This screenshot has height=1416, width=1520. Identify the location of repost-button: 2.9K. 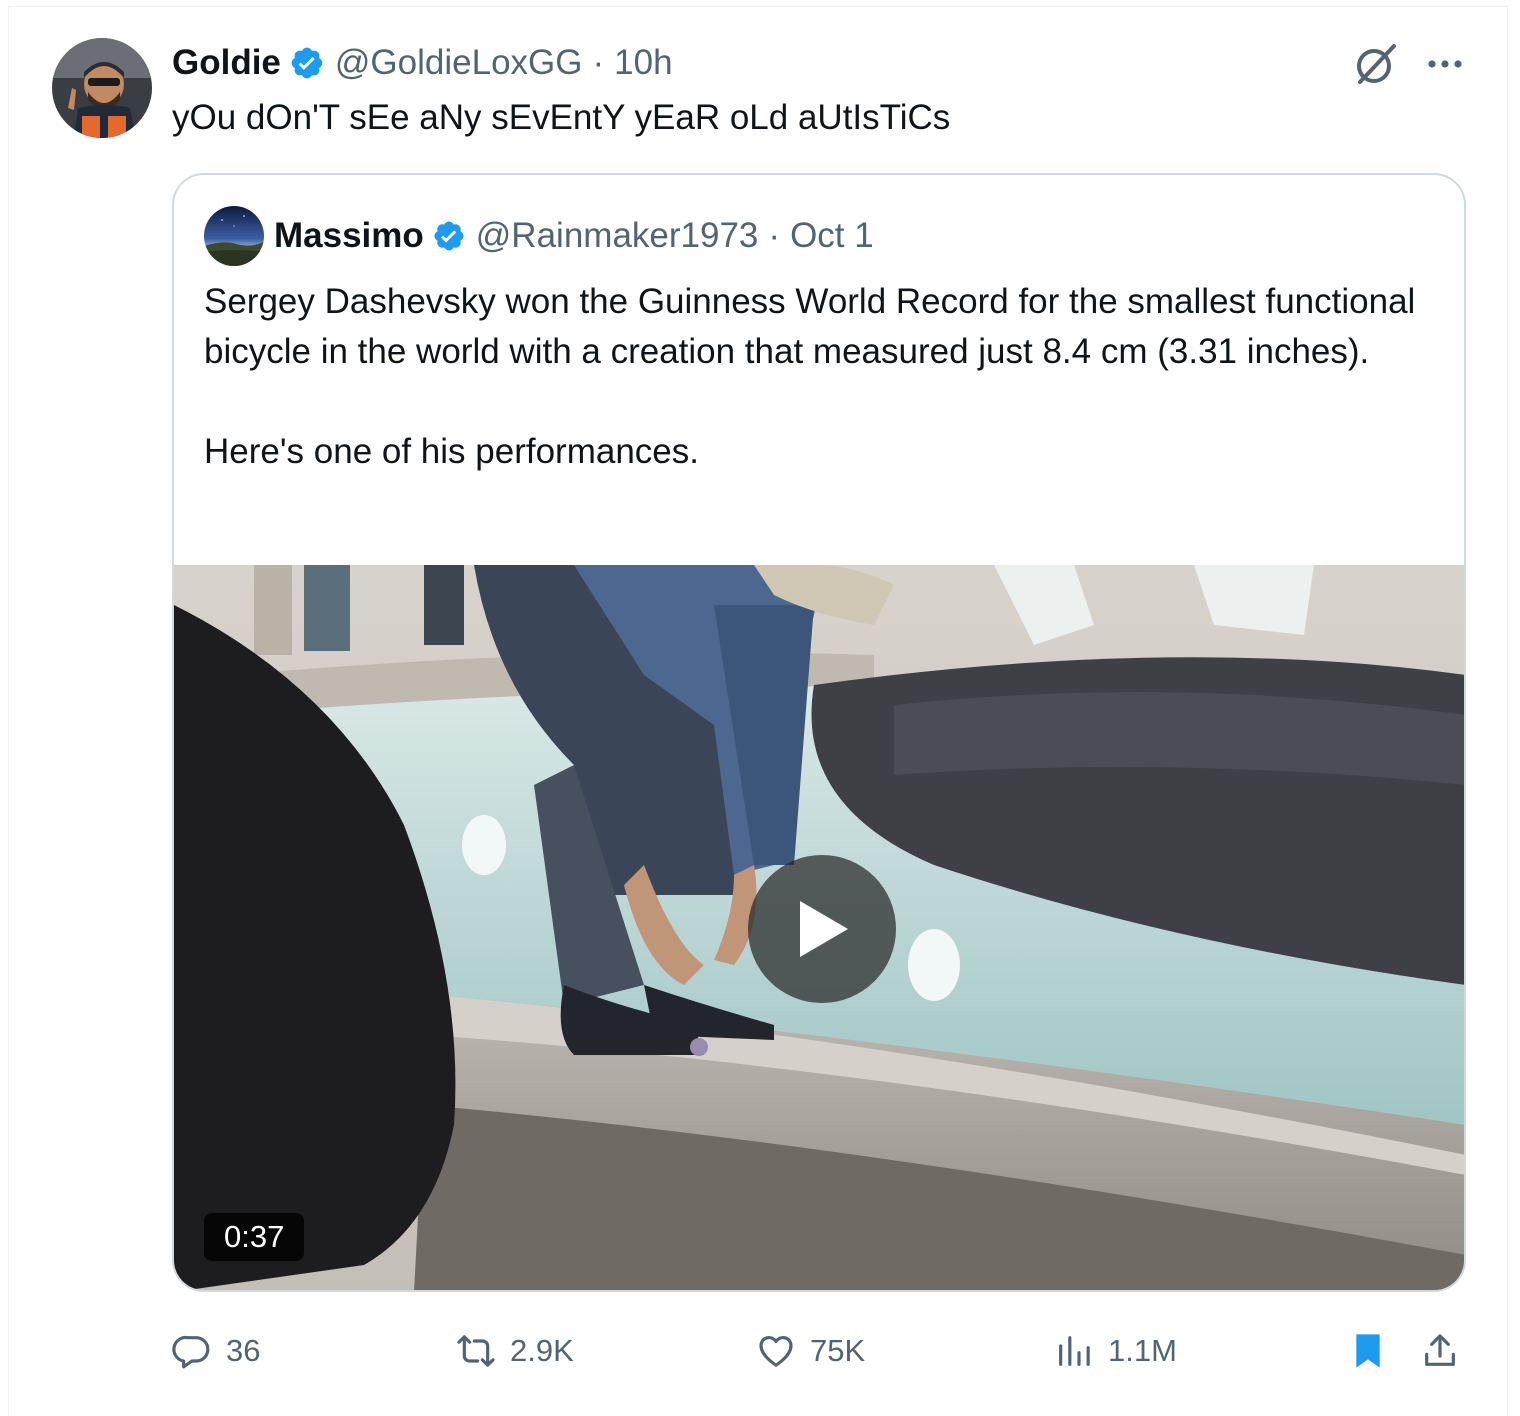
(515, 1351).